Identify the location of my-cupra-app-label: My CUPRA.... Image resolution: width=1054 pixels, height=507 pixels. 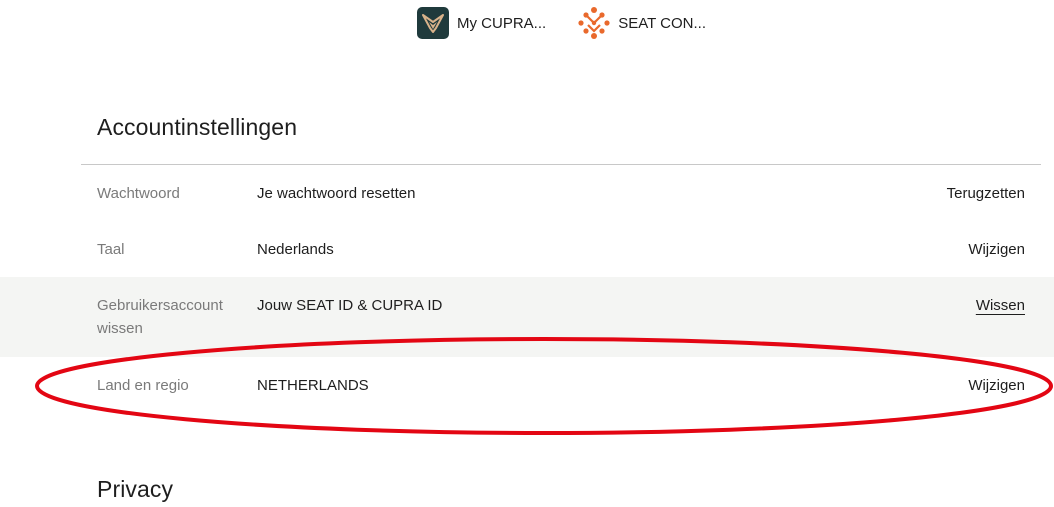
(502, 23).